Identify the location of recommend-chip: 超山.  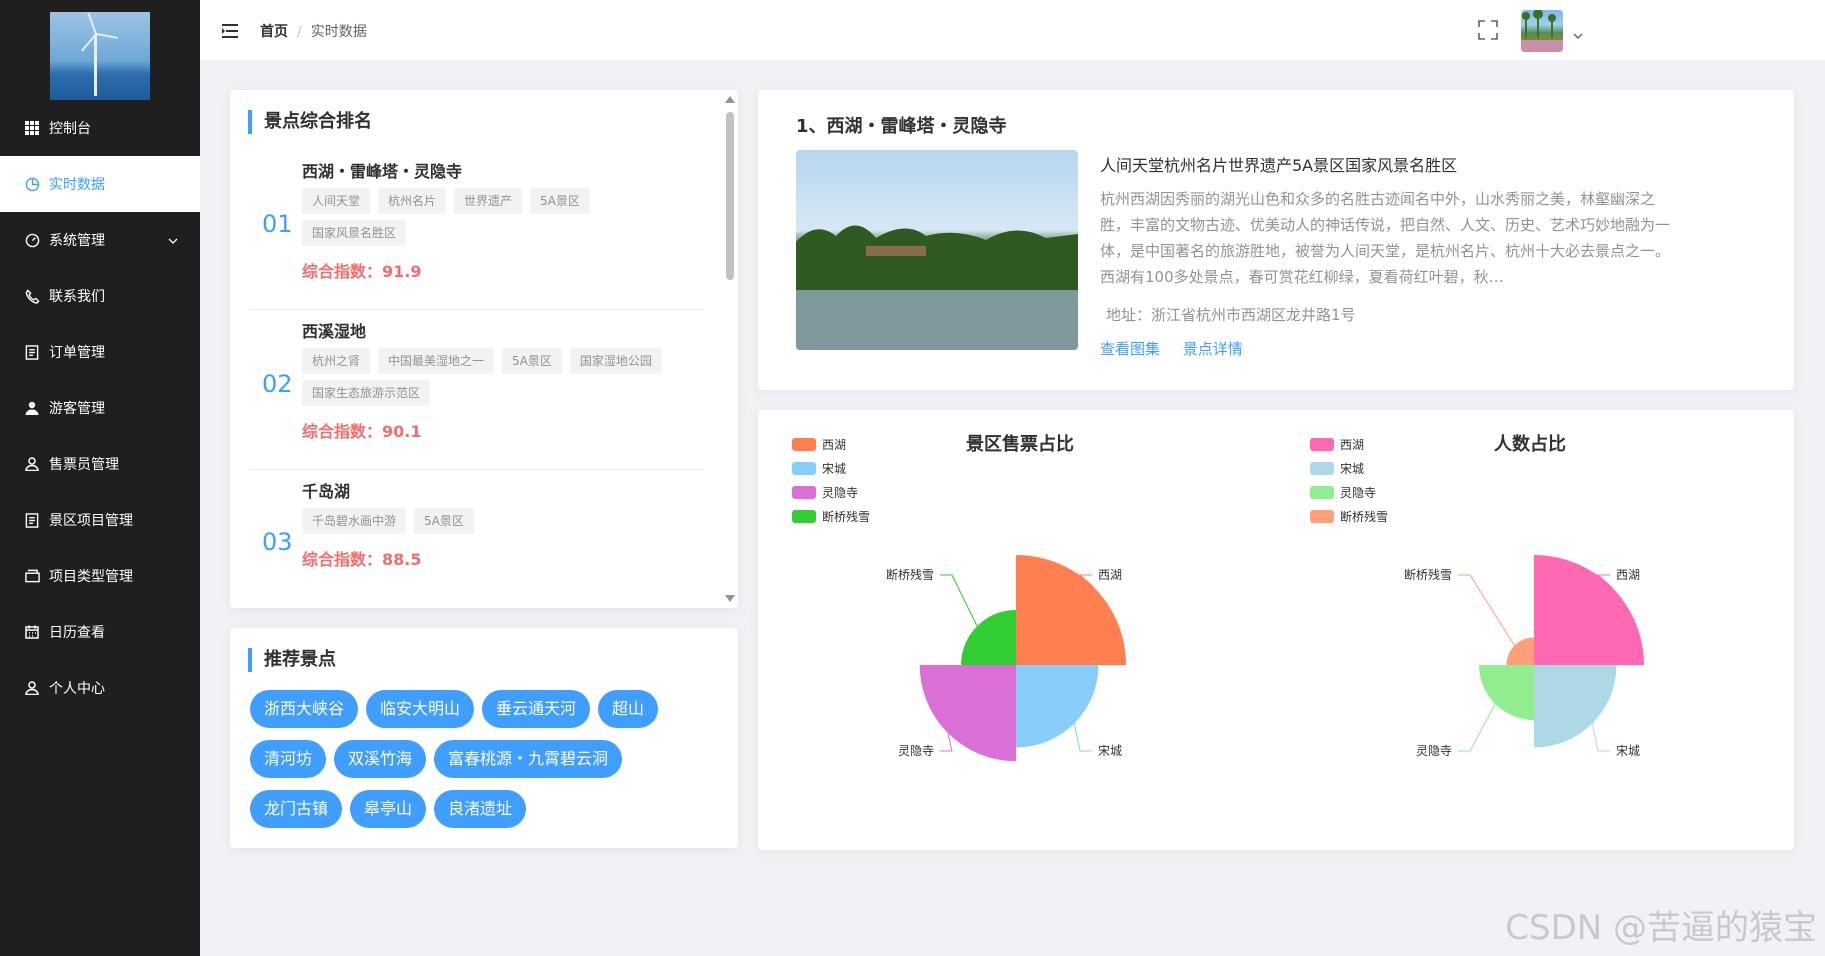
(628, 709).